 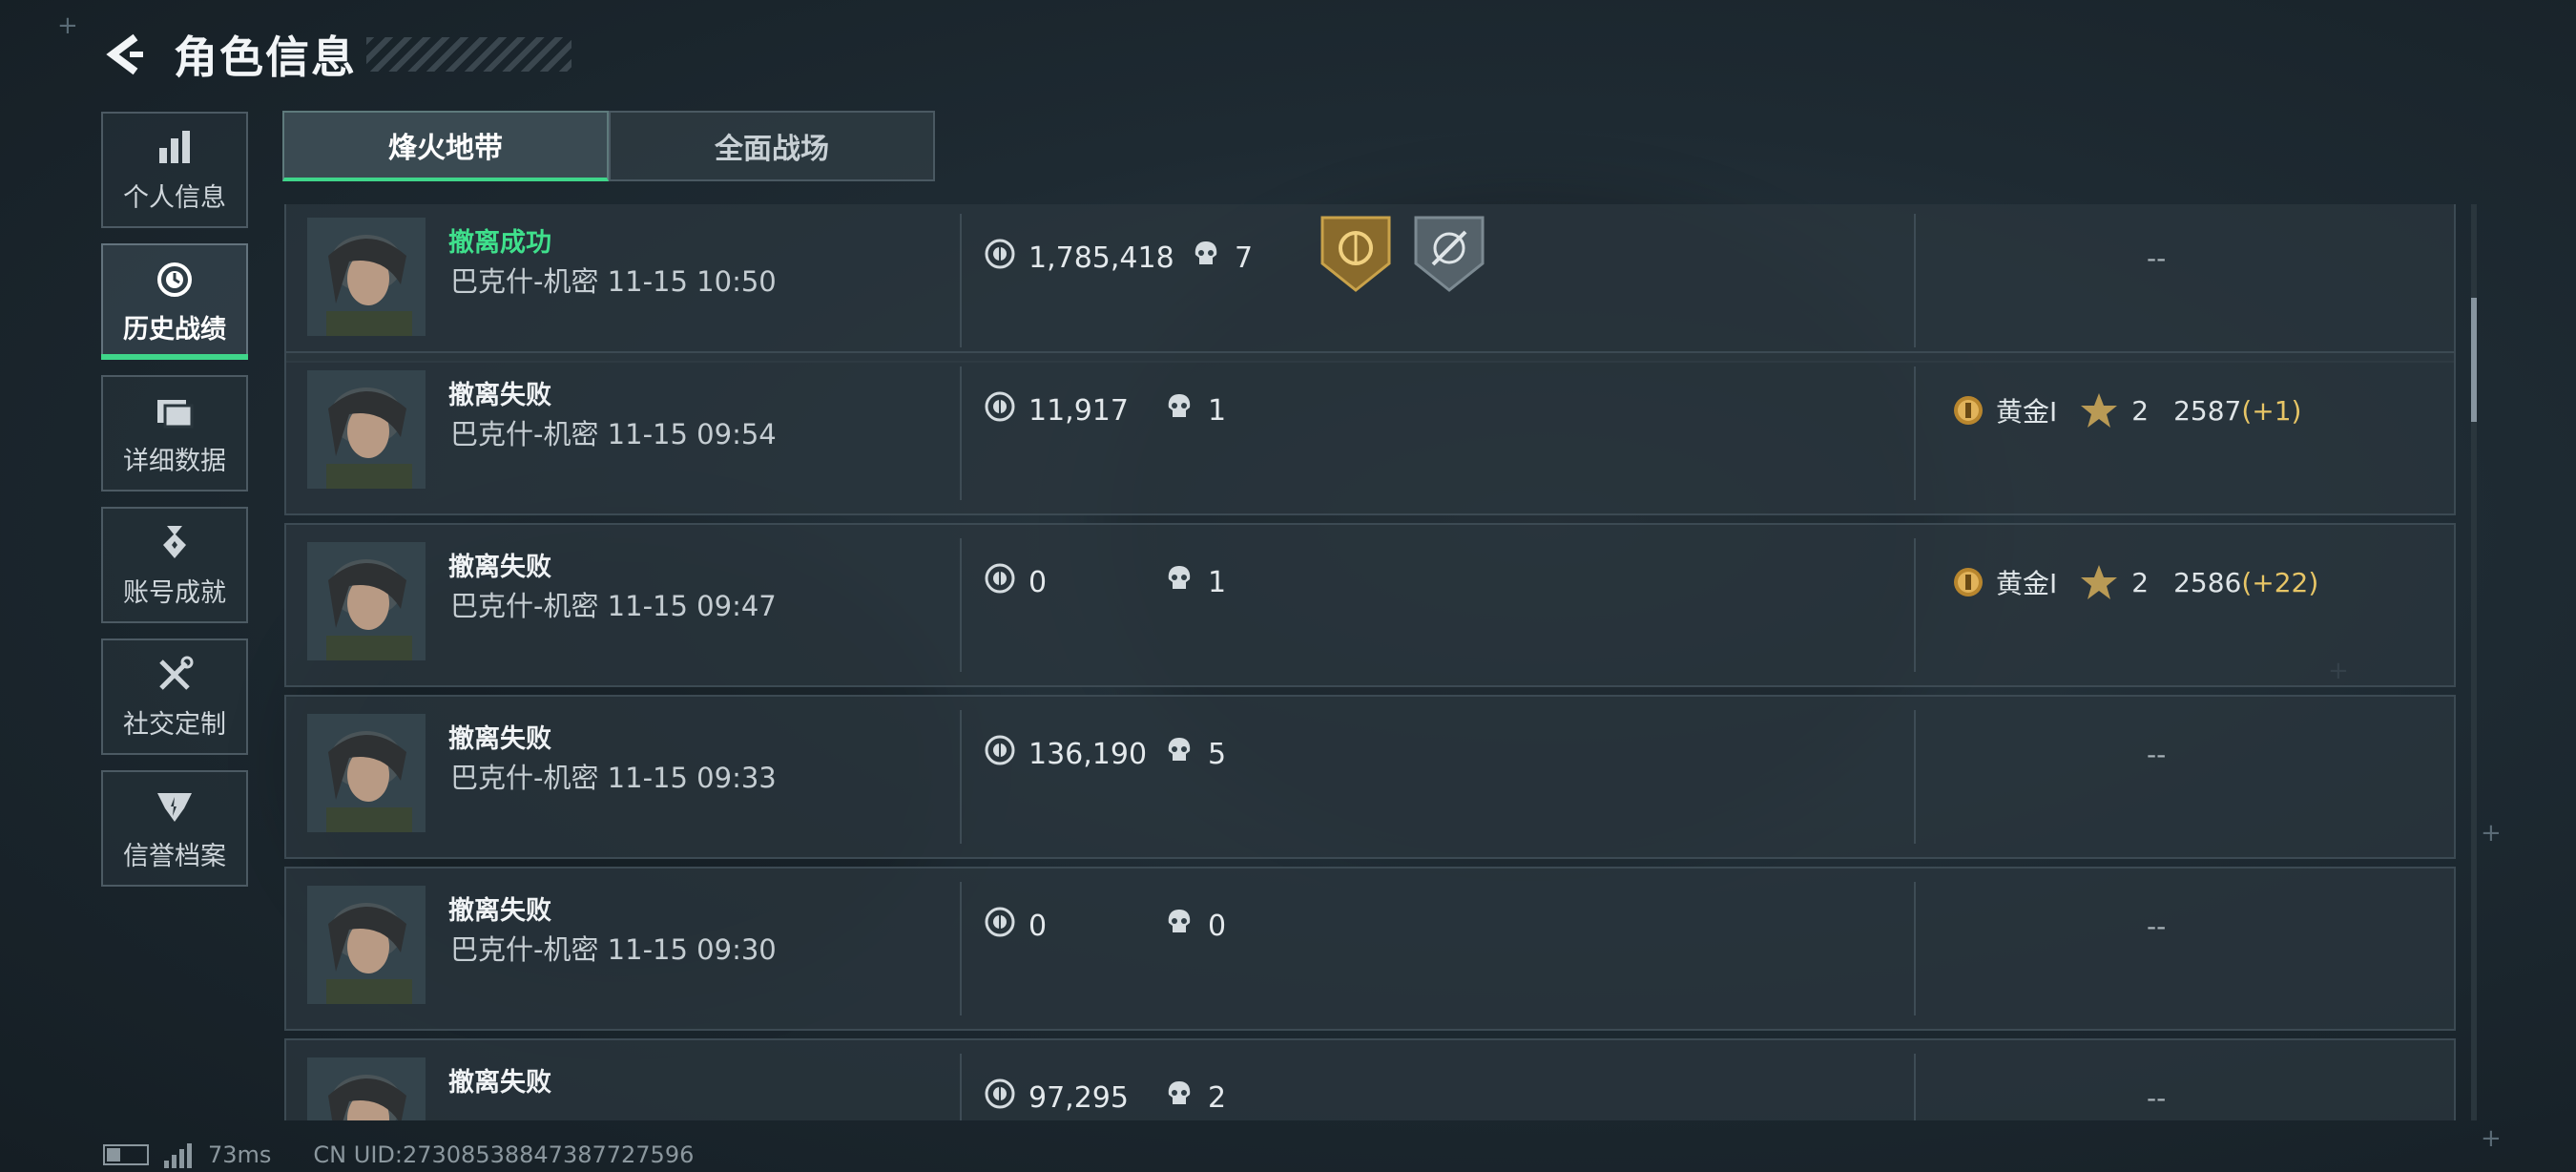 I want to click on sidebar-item-label: 信誉档案, so click(x=174, y=856).